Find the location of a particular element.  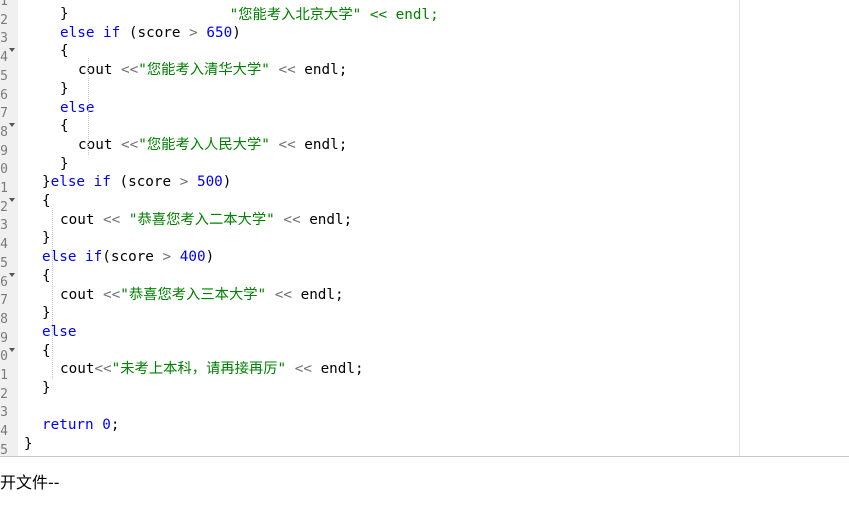

code-token: 650 is located at coordinates (219, 32).